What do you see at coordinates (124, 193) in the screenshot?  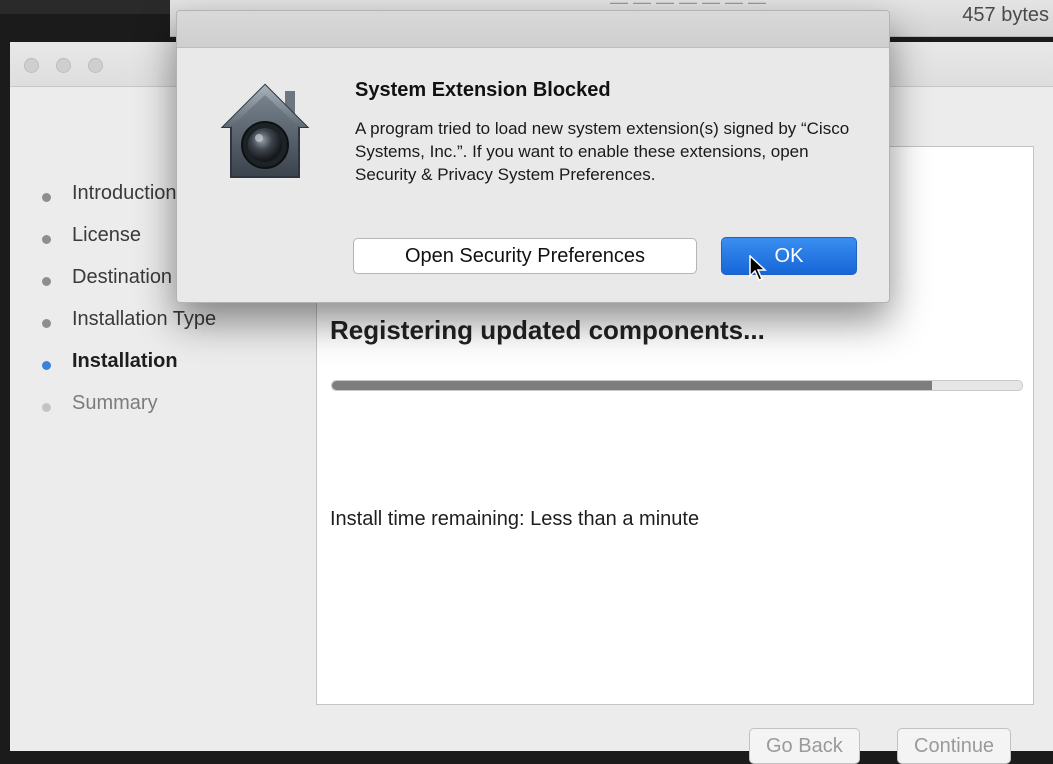 I see `step-label: Introduction` at bounding box center [124, 193].